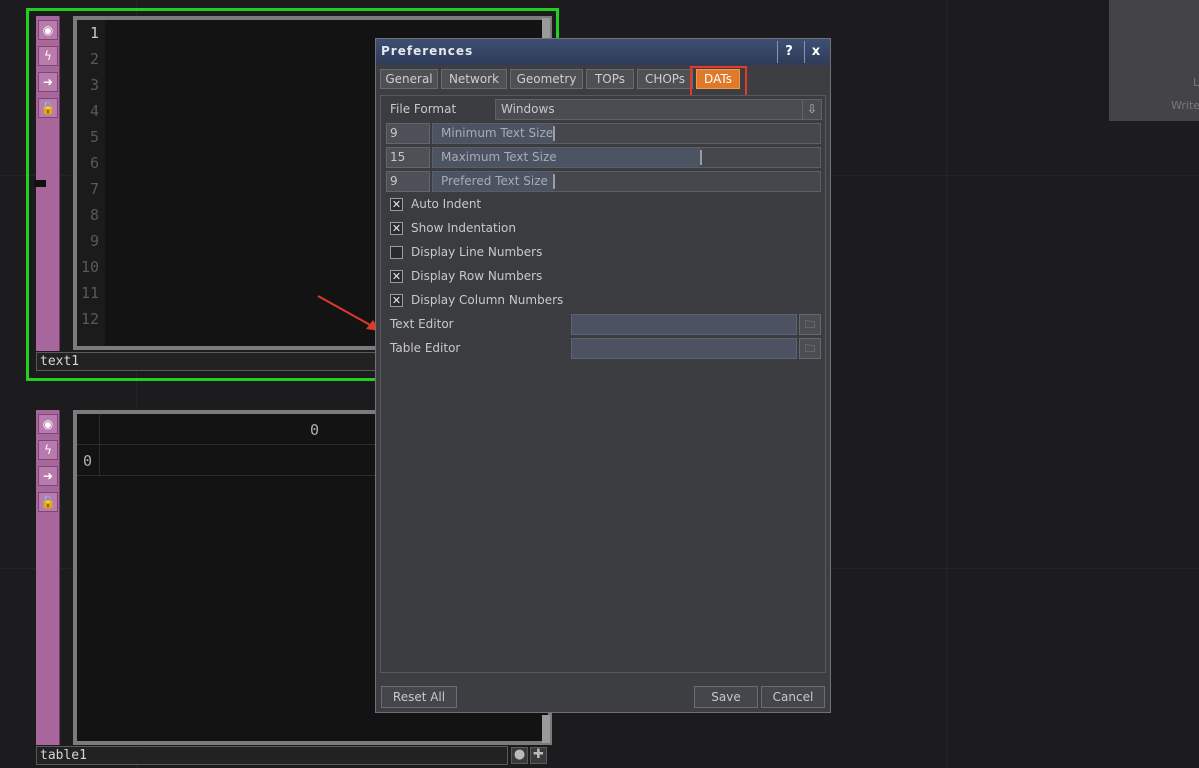 This screenshot has width=1199, height=768. I want to click on row-header: 0, so click(88, 461).